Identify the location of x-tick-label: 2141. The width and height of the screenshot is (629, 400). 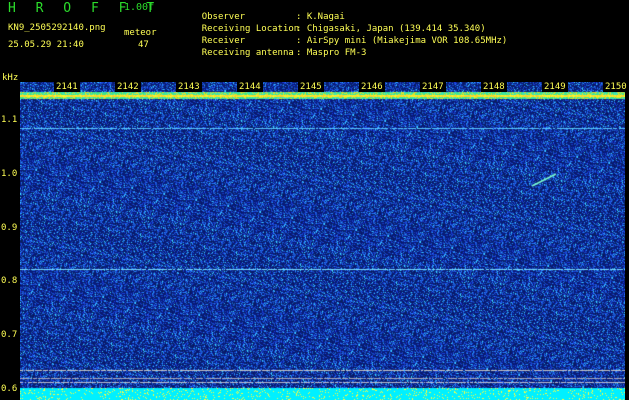
(67, 87).